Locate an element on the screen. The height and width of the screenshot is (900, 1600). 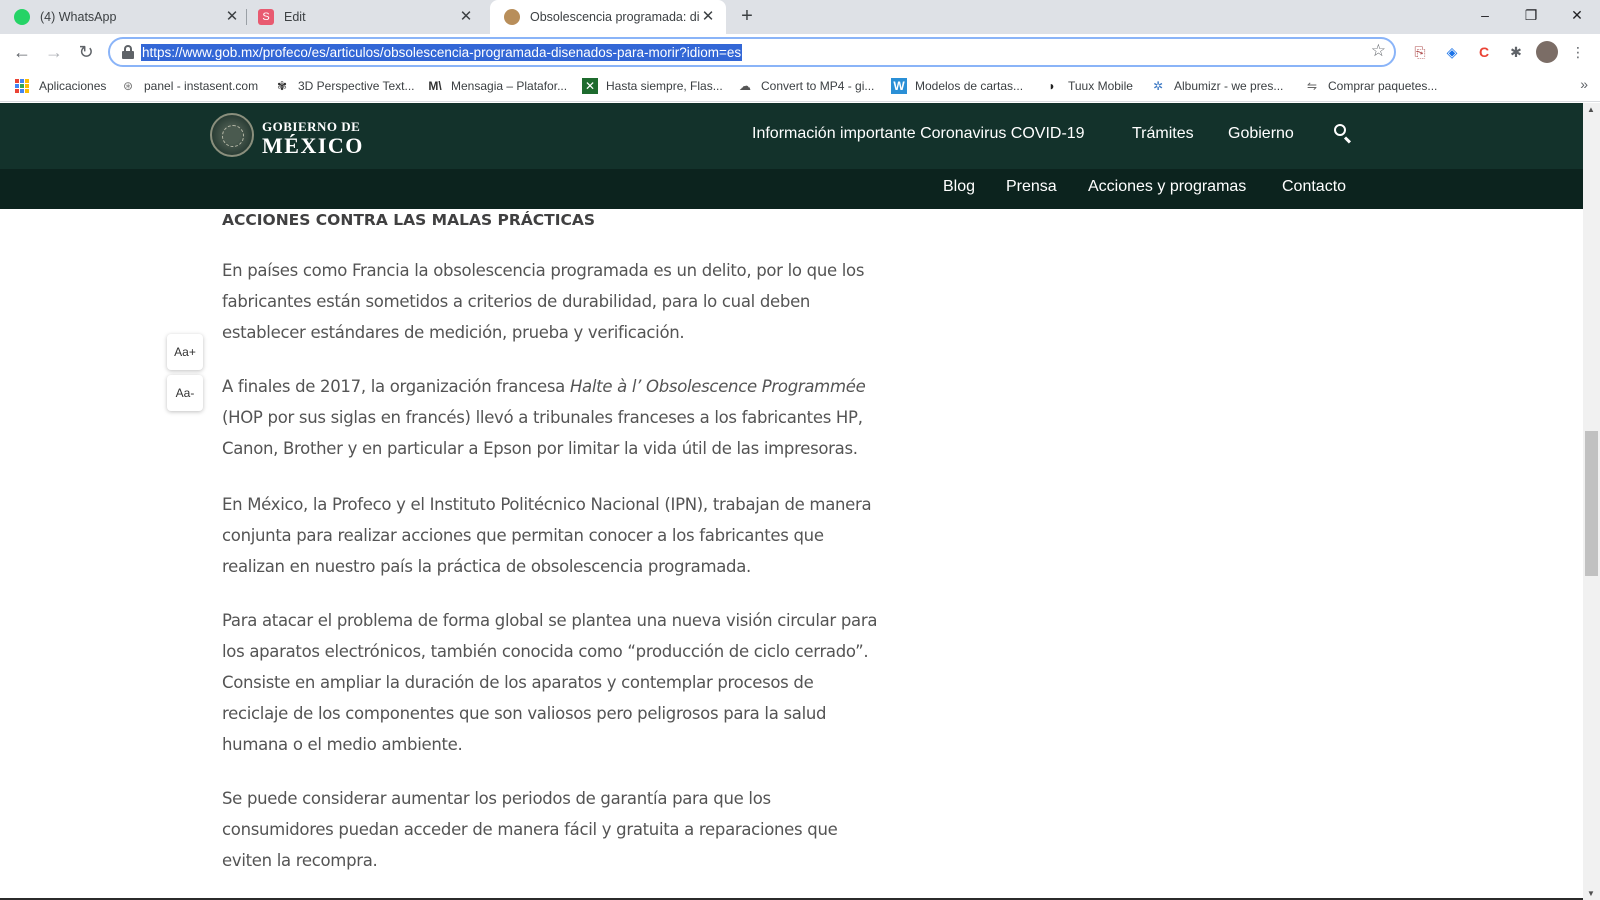
w-icon: W is located at coordinates (899, 86).